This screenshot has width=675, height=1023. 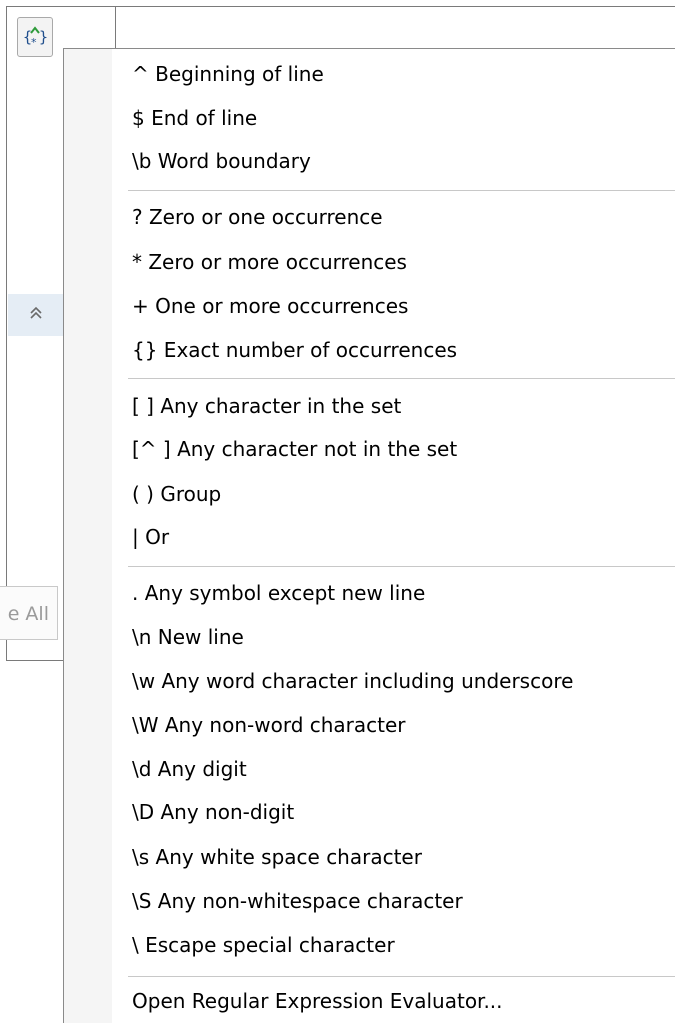 What do you see at coordinates (393, 217) in the screenshot?
I see `menu-item-zero-or-one: ? Zero or one occurrence` at bounding box center [393, 217].